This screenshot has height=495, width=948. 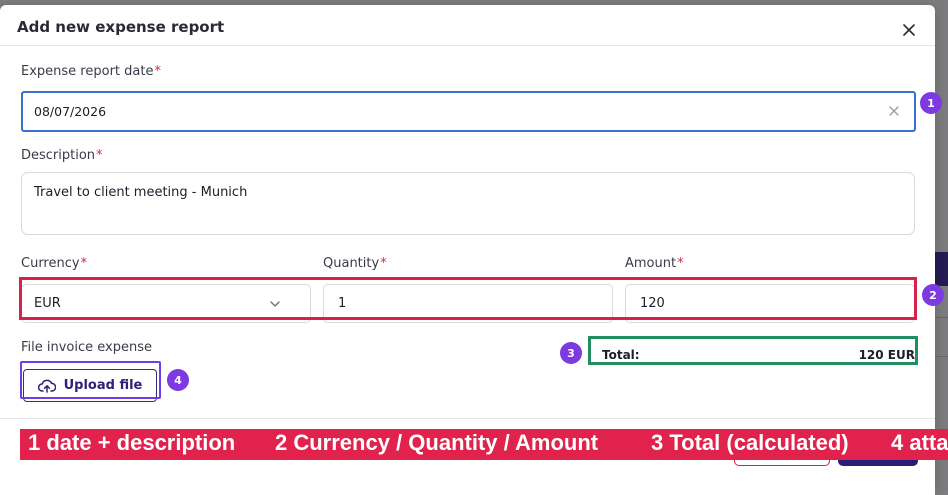 I want to click on chevron-down-icon, so click(x=275, y=304).